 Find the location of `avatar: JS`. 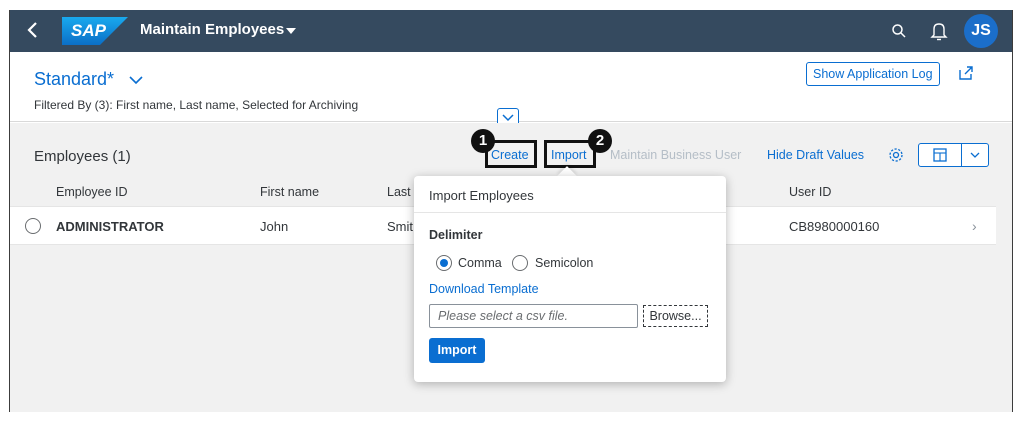

avatar: JS is located at coordinates (981, 31).